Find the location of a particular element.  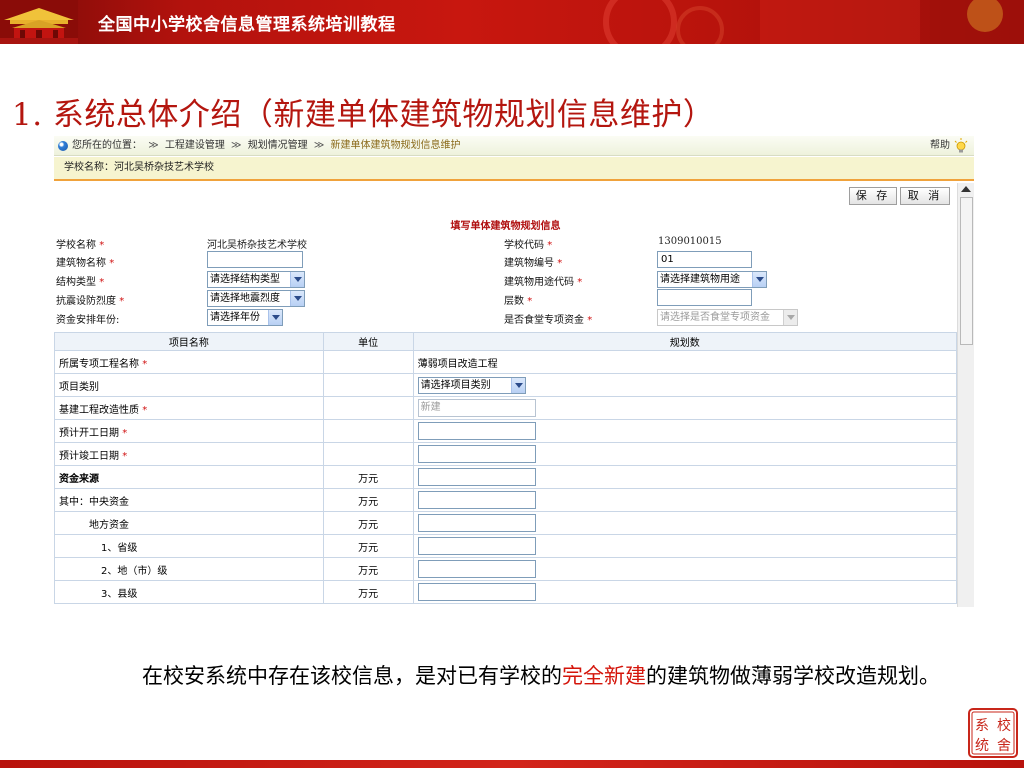

start-date-input is located at coordinates (476, 431).